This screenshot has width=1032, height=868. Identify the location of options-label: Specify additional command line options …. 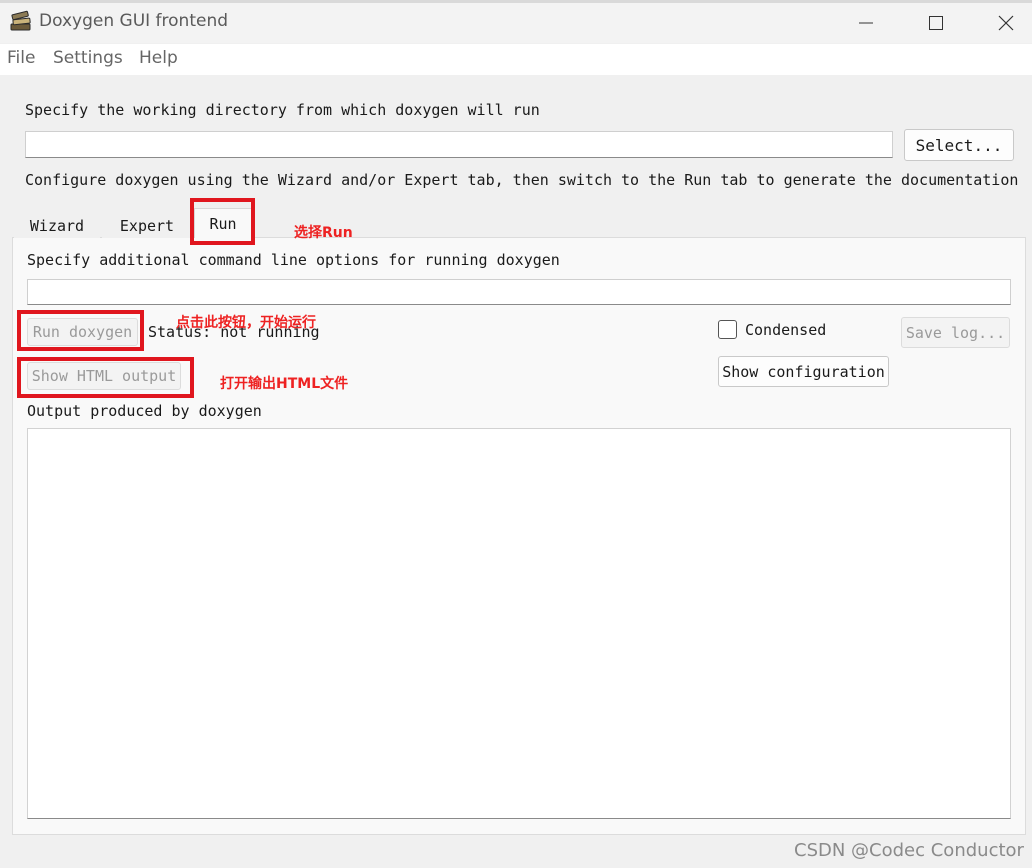
(293, 260).